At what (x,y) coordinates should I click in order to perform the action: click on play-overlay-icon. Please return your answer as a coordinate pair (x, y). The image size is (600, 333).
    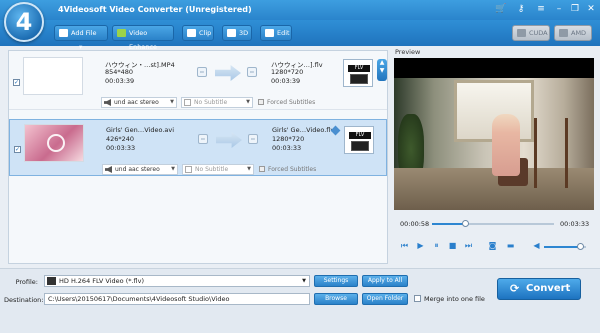
    Looking at the image, I should click on (56, 143).